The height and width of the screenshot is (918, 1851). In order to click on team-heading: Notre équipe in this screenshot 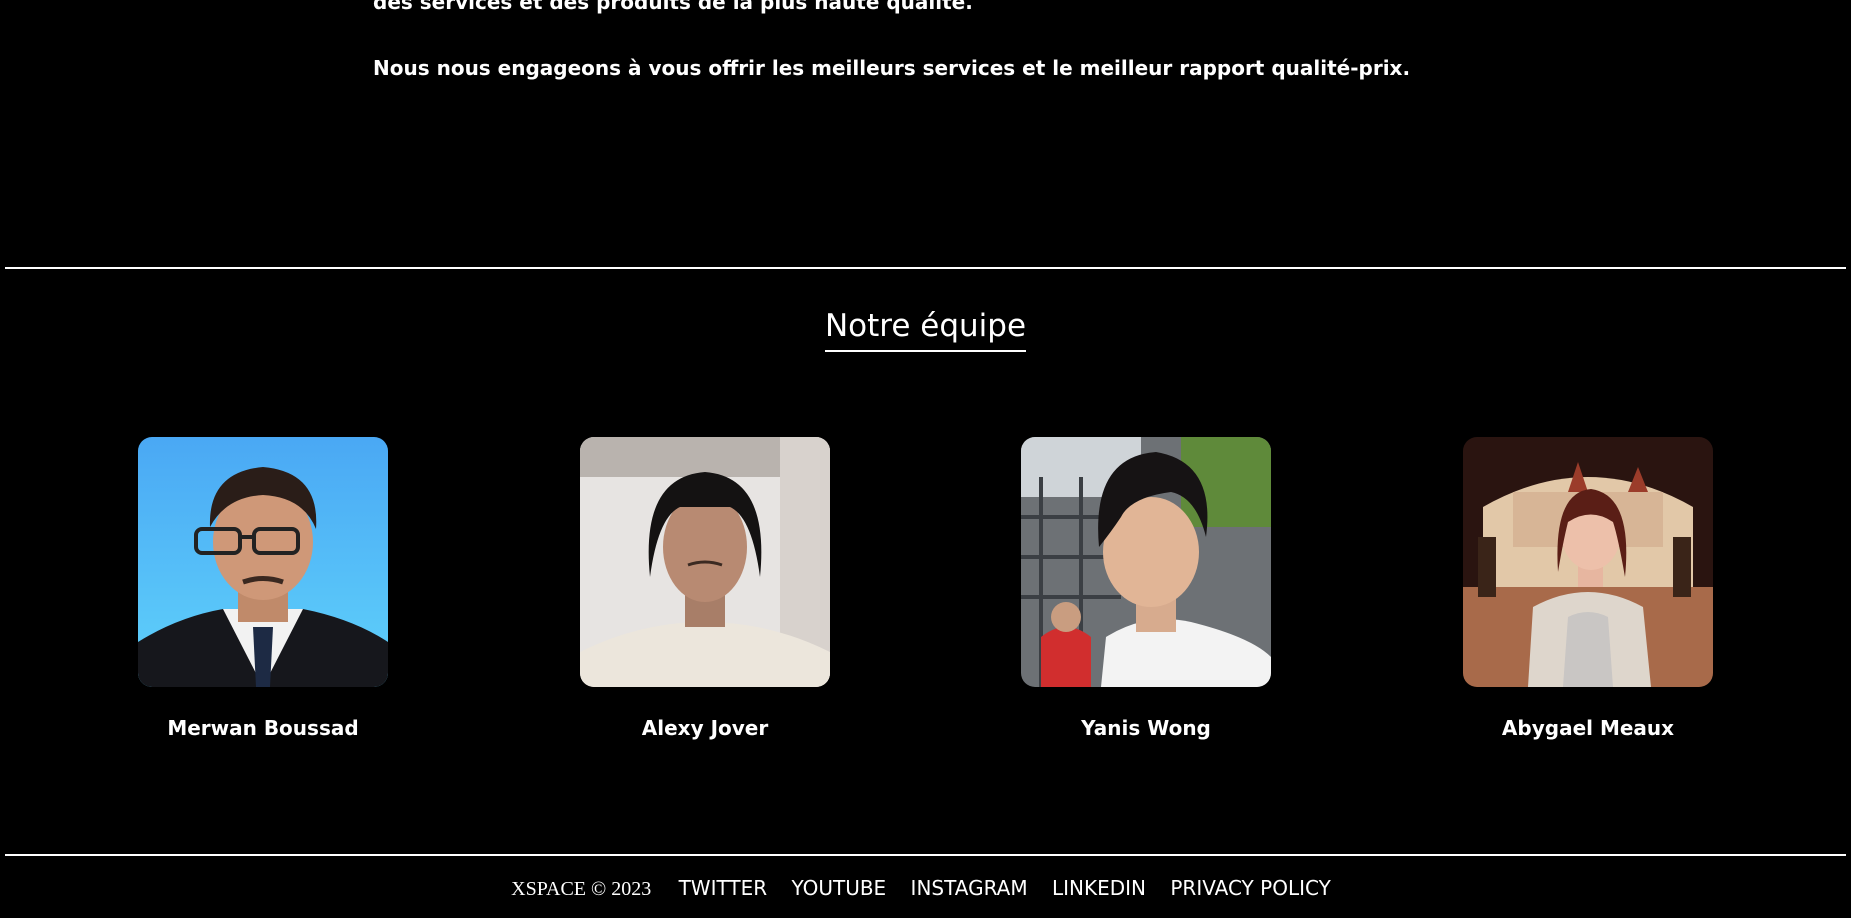, I will do `click(925, 329)`.